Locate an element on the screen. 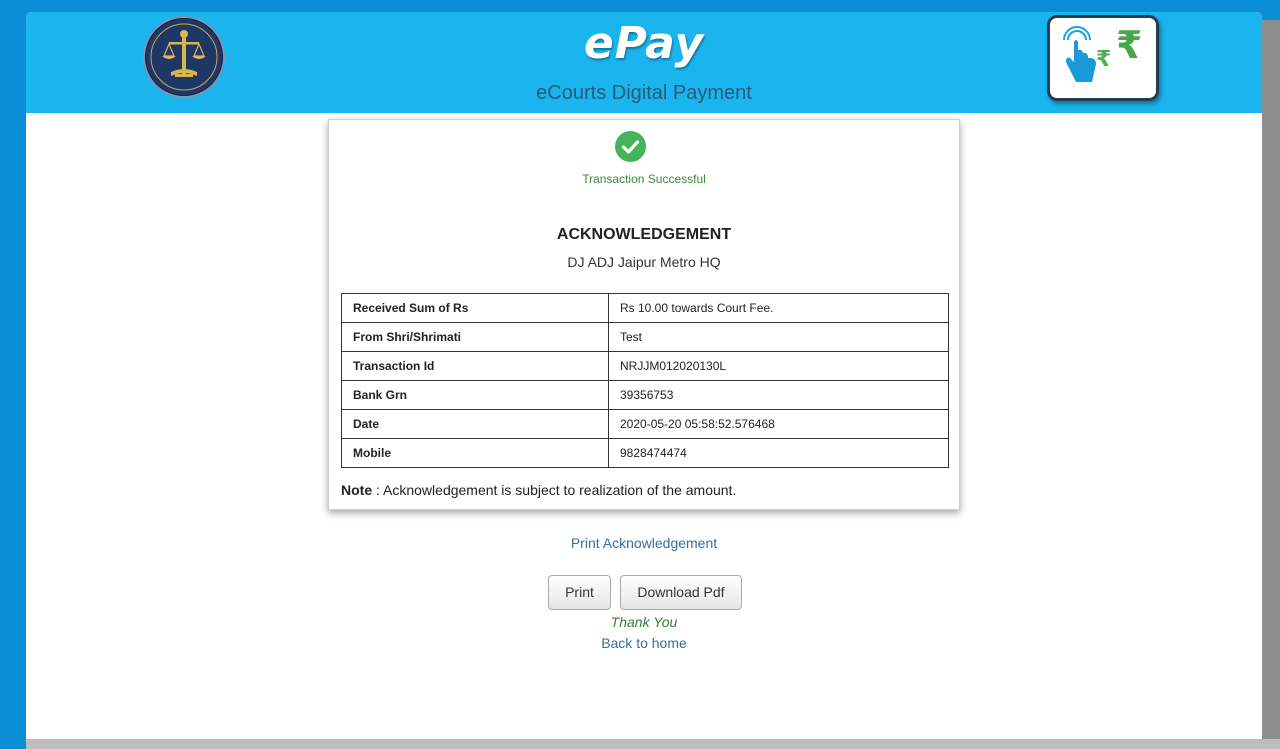  acknowledgement-title: ACKNOWLEDGEMENT is located at coordinates (644, 234).